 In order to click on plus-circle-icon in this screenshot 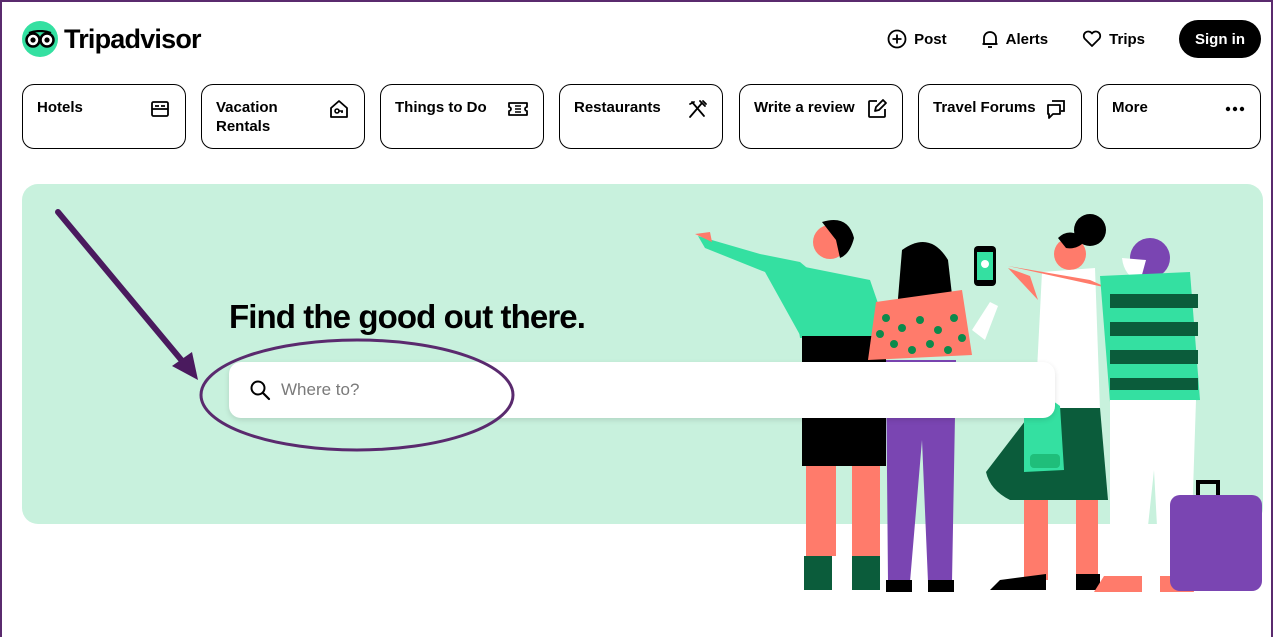, I will do `click(897, 39)`.